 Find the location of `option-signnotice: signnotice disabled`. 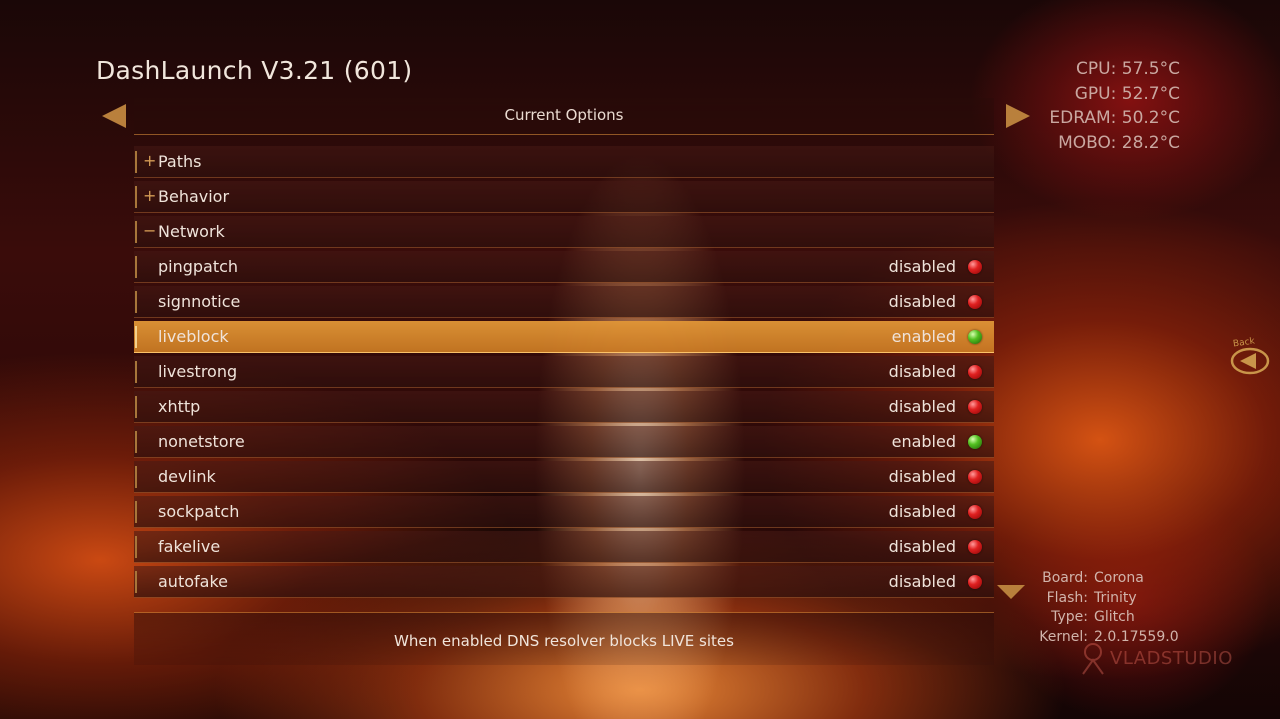

option-signnotice: signnotice disabled is located at coordinates (564, 302).